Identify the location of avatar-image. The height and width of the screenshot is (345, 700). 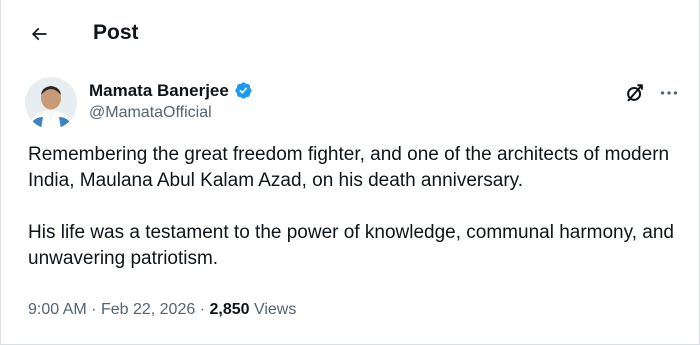
(51, 103).